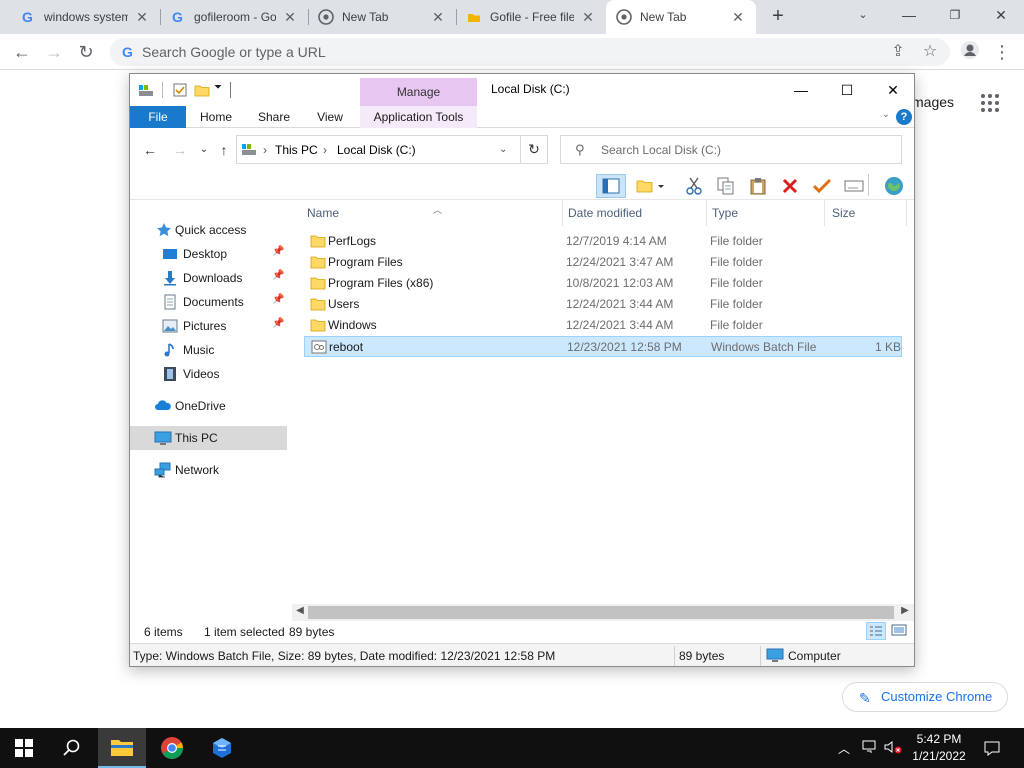  What do you see at coordinates (876, 631) in the screenshot?
I see `details-view-icon` at bounding box center [876, 631].